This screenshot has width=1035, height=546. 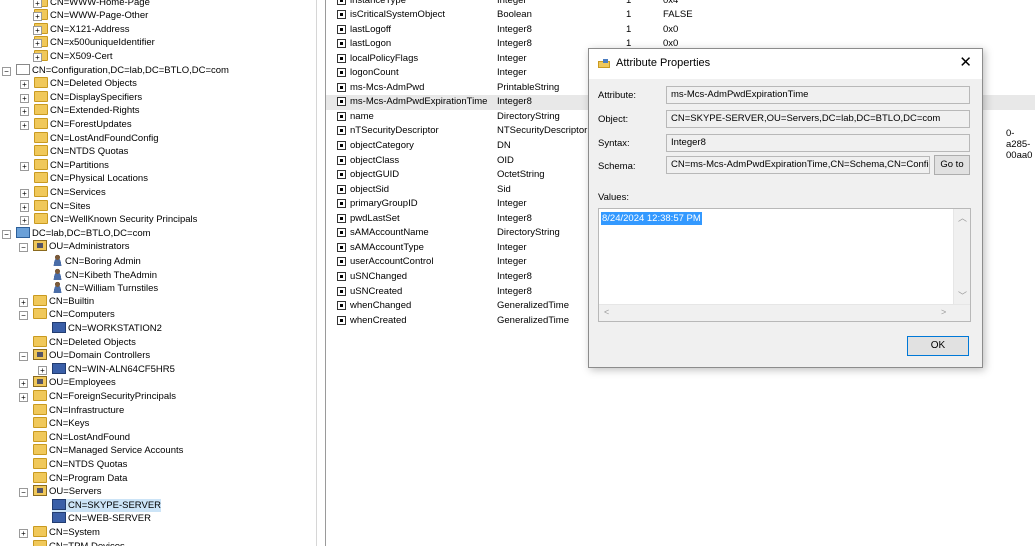 What do you see at coordinates (105, 288) in the screenshot?
I see `tree-item: CN=William Turnstiles` at bounding box center [105, 288].